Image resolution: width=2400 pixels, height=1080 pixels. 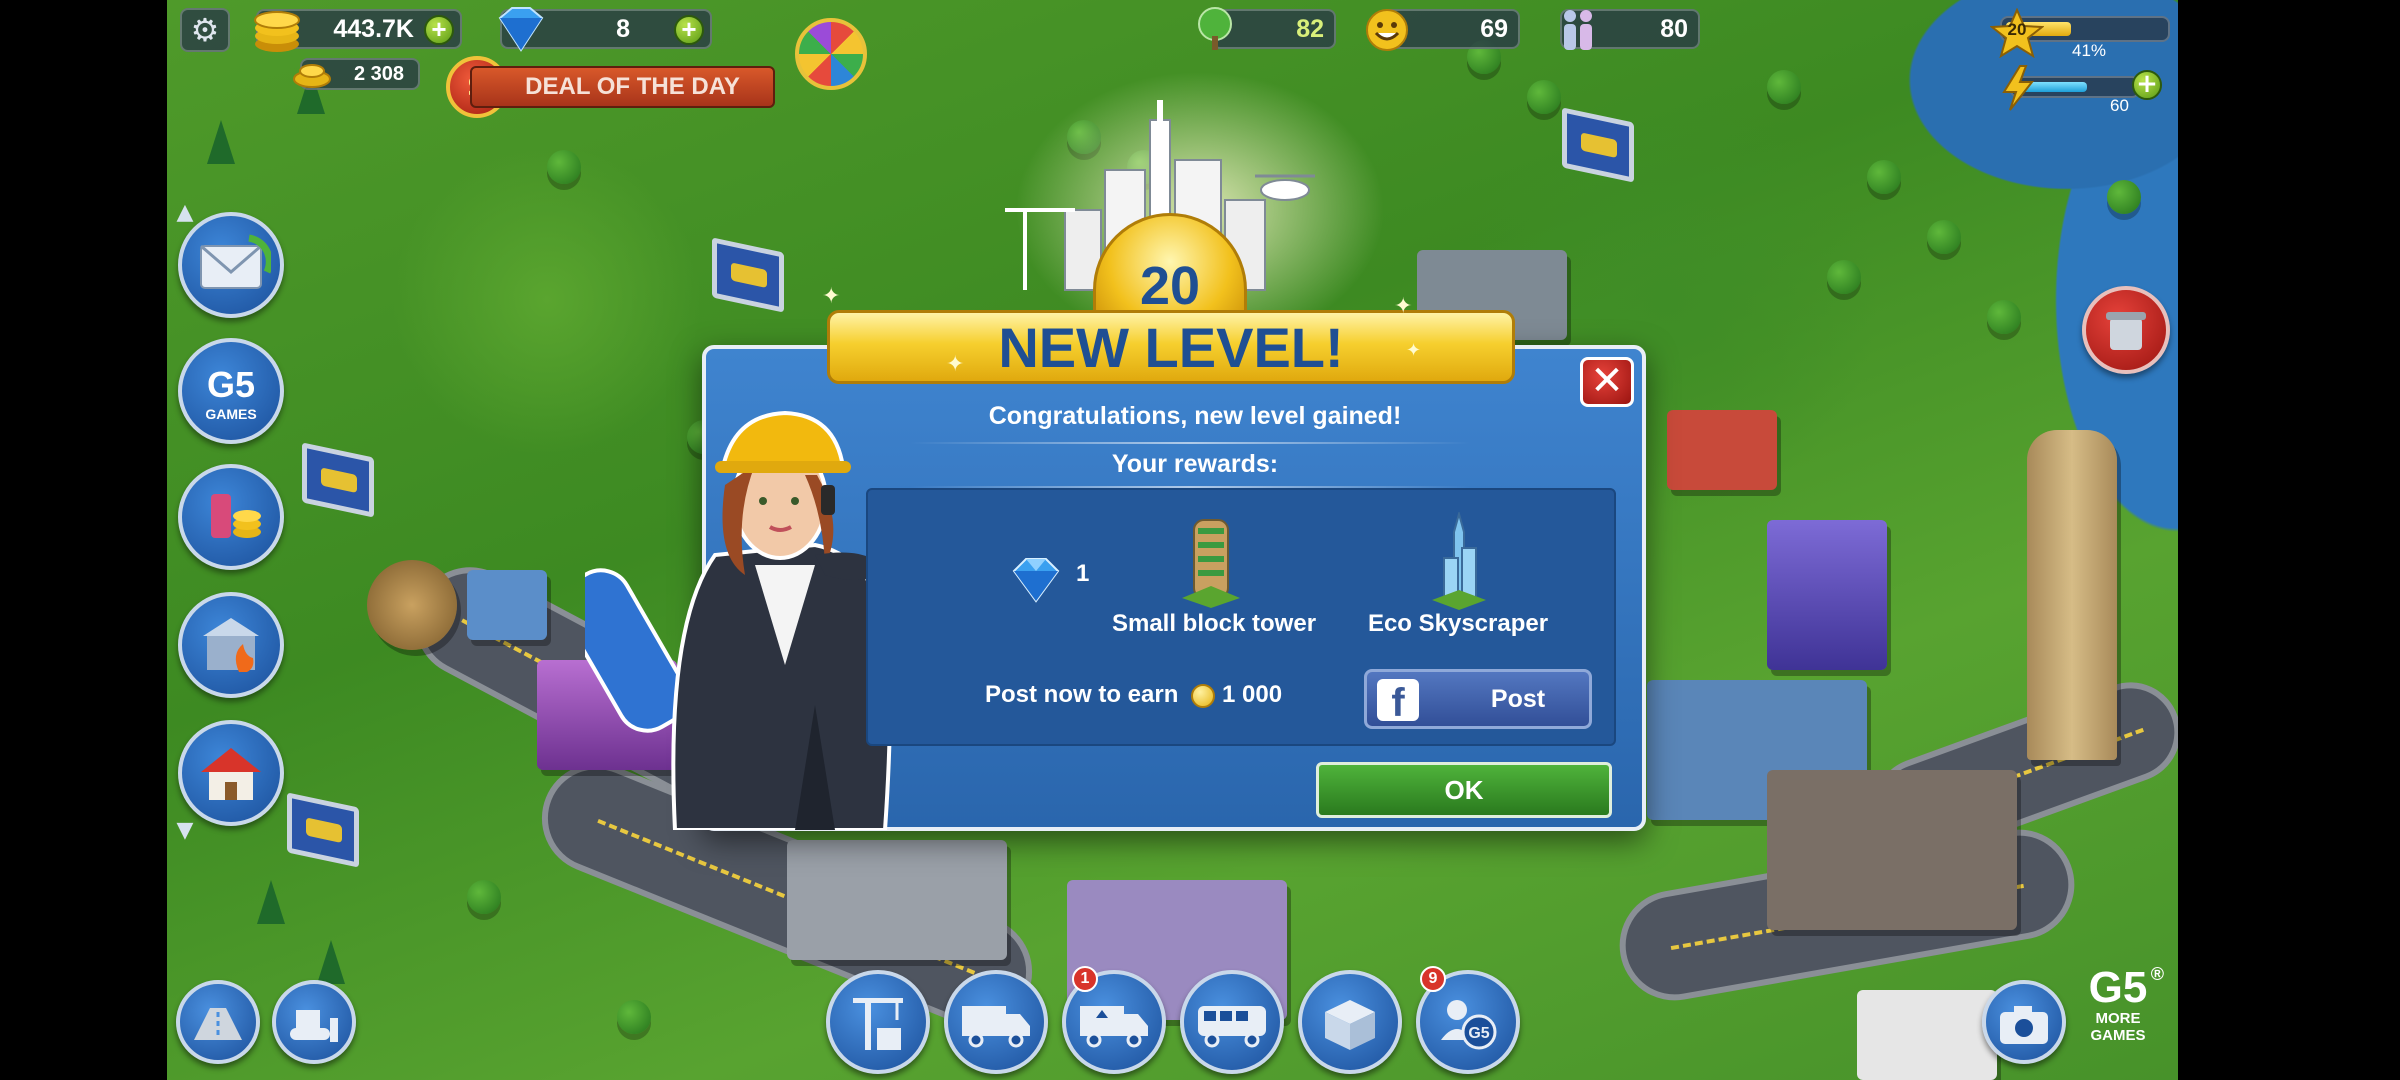 What do you see at coordinates (314, 1026) in the screenshot?
I see `bulldozer-icon` at bounding box center [314, 1026].